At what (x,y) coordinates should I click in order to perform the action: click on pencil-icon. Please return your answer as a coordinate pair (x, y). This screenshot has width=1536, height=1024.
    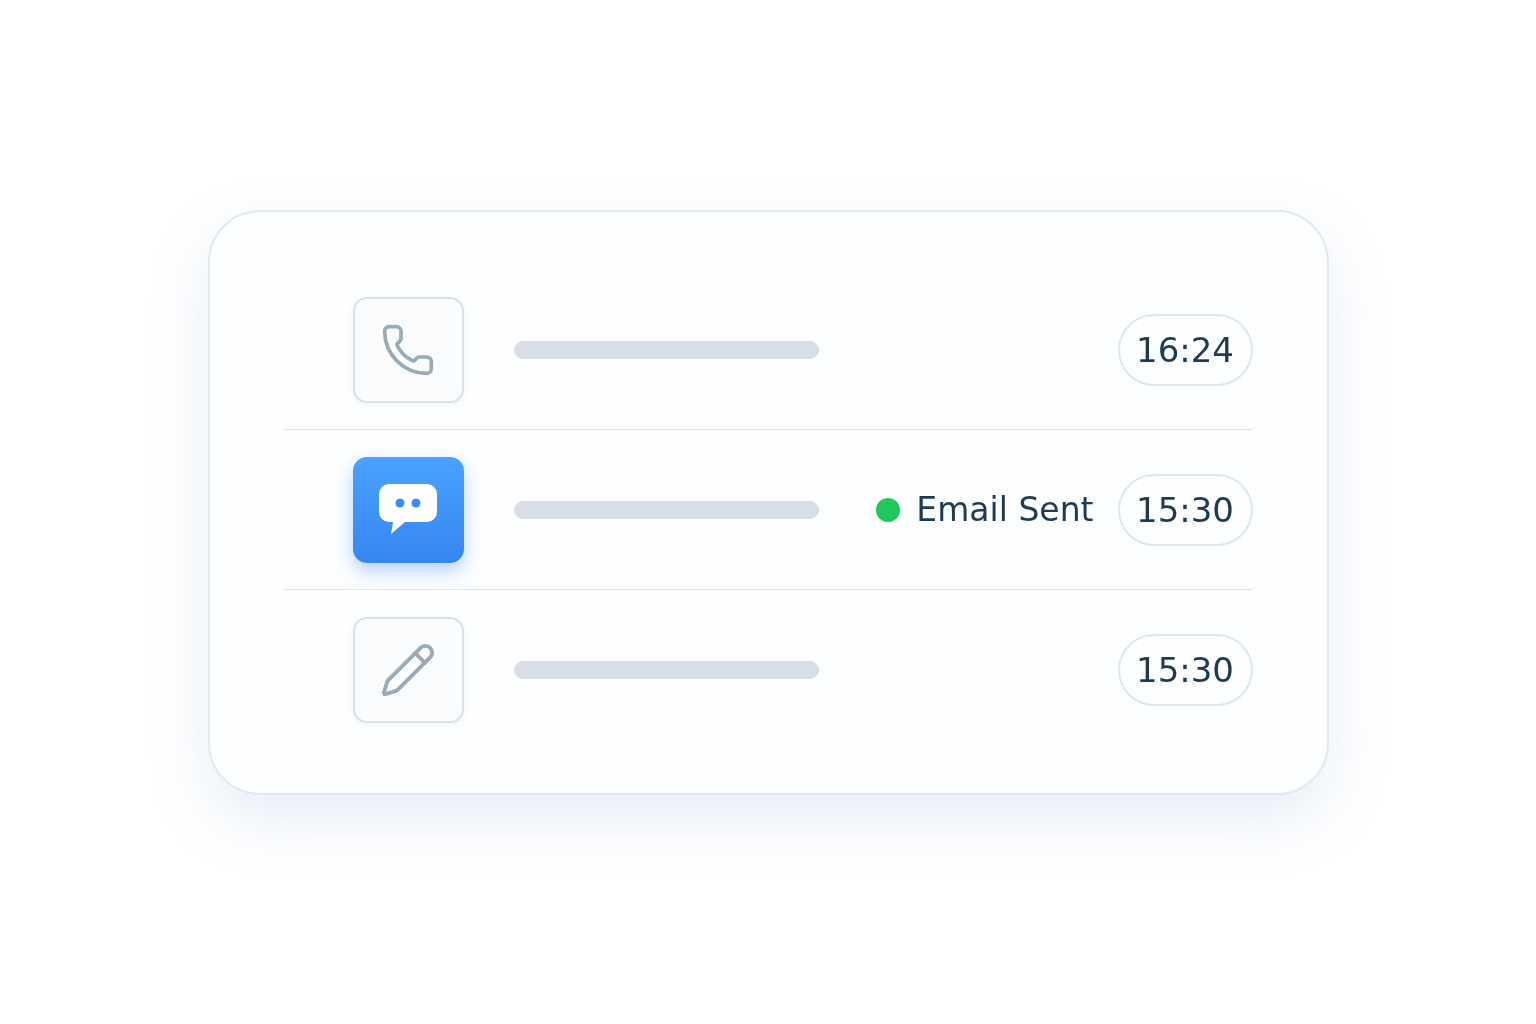
    Looking at the image, I should click on (408, 670).